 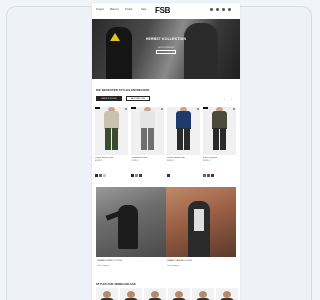 What do you see at coordinates (219, 158) in the screenshot?
I see `product-name: Karo Overshirt` at bounding box center [219, 158].